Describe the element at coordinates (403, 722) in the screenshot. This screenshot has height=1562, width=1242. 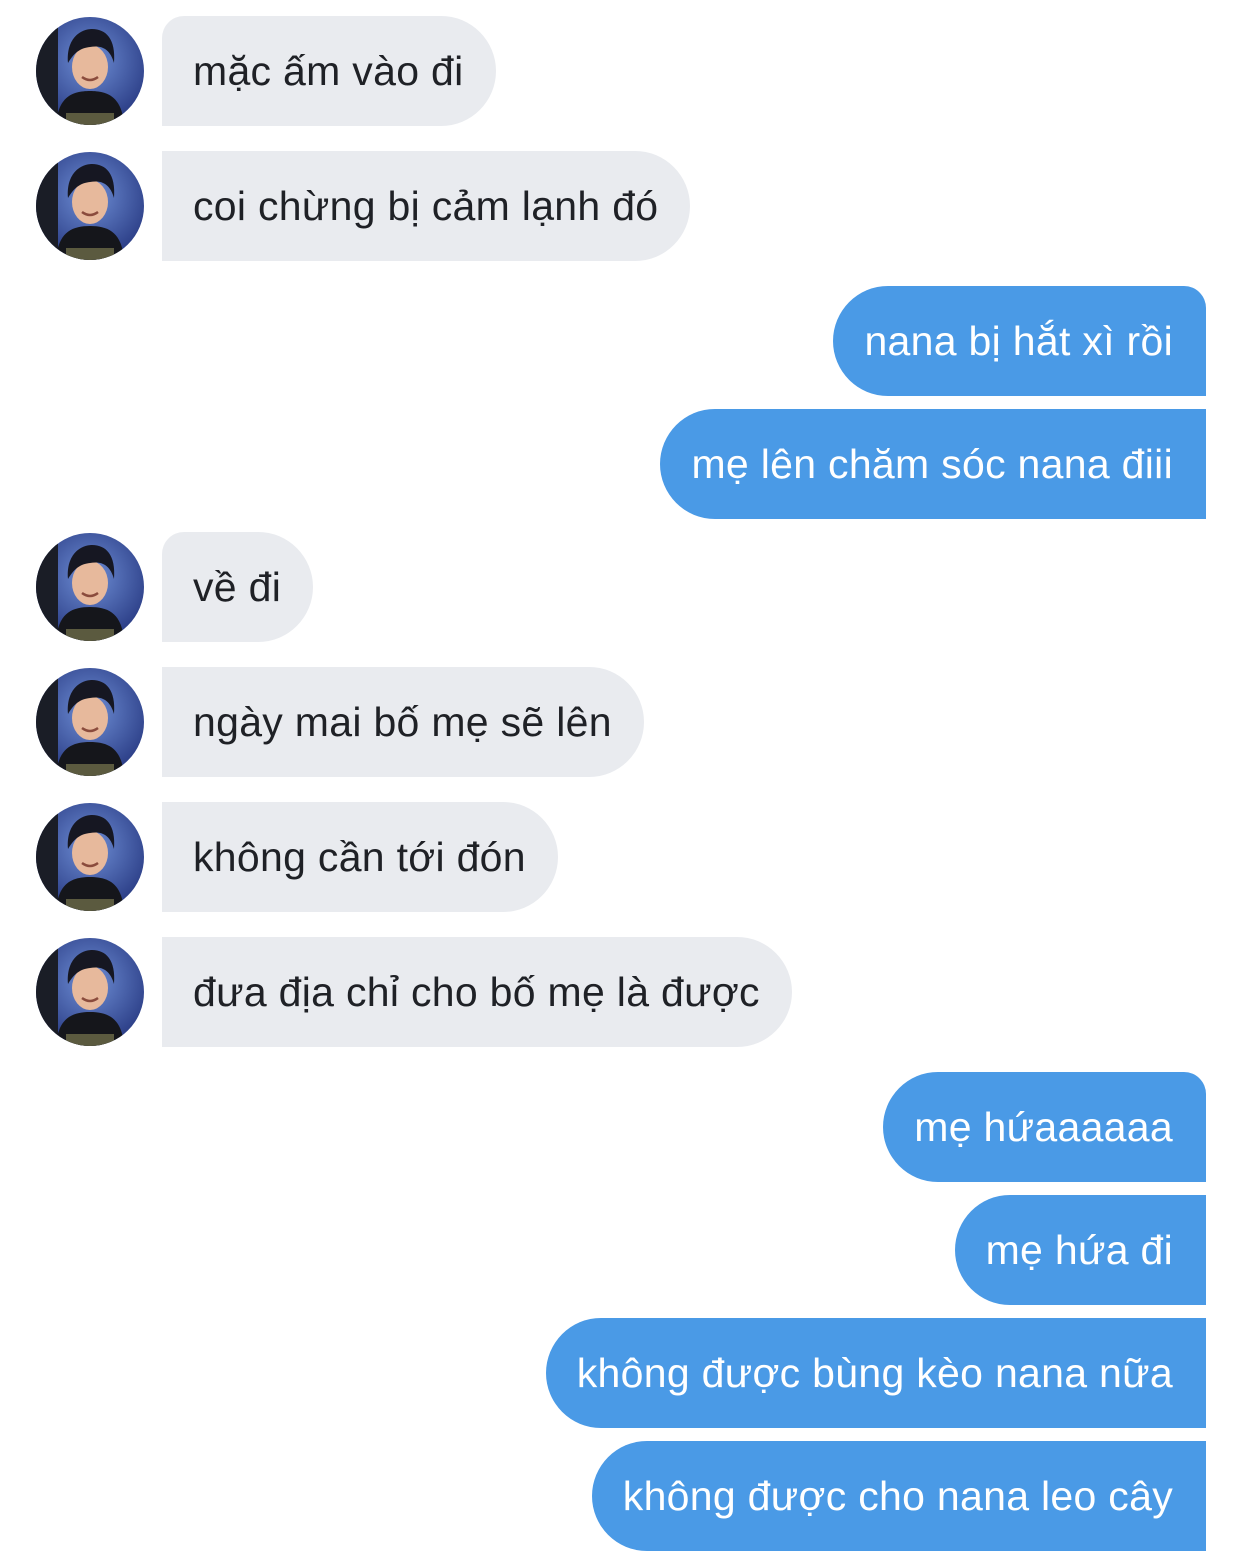
I see `message-bubble: ngày mai bố mẹ sẽ lên` at that location.